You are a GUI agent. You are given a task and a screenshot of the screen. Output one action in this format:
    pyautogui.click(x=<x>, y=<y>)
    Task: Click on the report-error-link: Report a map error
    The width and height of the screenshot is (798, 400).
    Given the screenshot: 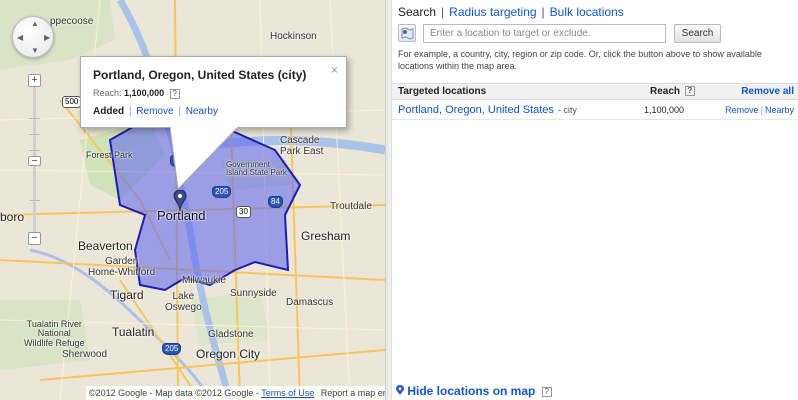 What is the action you would take?
    pyautogui.click(x=353, y=393)
    